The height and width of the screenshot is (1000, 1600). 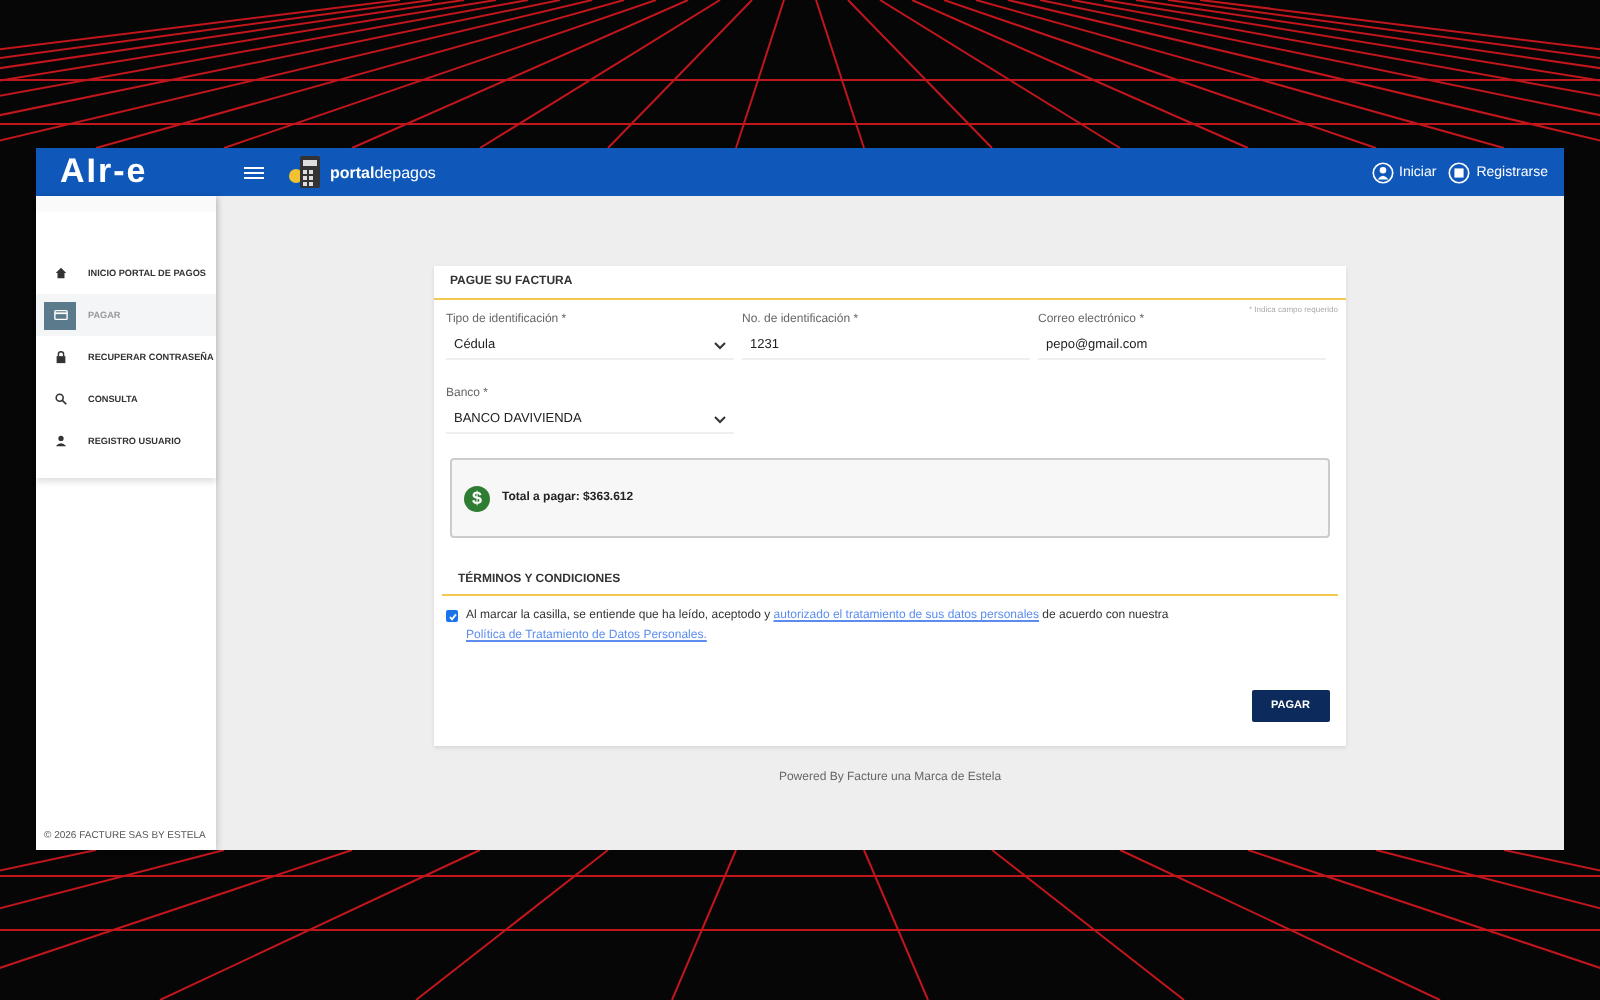 I want to click on home-icon, so click(x=60, y=273).